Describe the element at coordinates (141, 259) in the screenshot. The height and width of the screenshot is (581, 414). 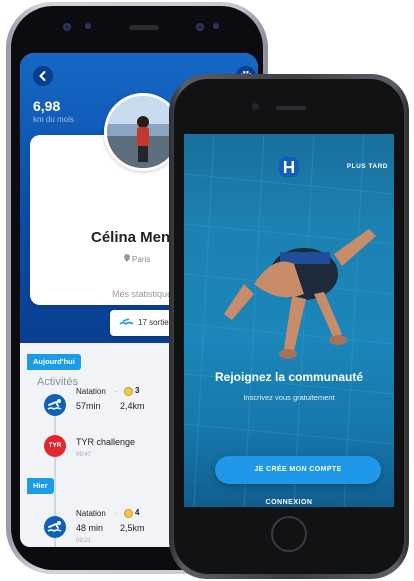
I see `profile-city: Paris` at that location.